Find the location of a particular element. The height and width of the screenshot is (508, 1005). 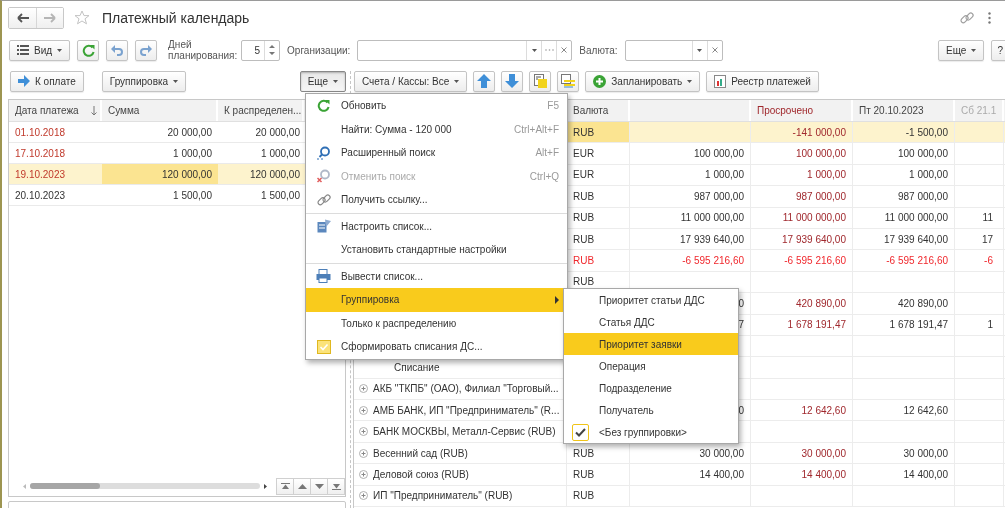

check-icon is located at coordinates (580, 432).